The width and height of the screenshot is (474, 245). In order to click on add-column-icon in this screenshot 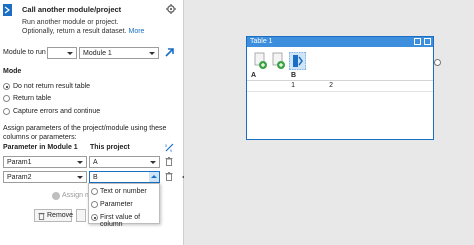, I will do `click(261, 61)`.